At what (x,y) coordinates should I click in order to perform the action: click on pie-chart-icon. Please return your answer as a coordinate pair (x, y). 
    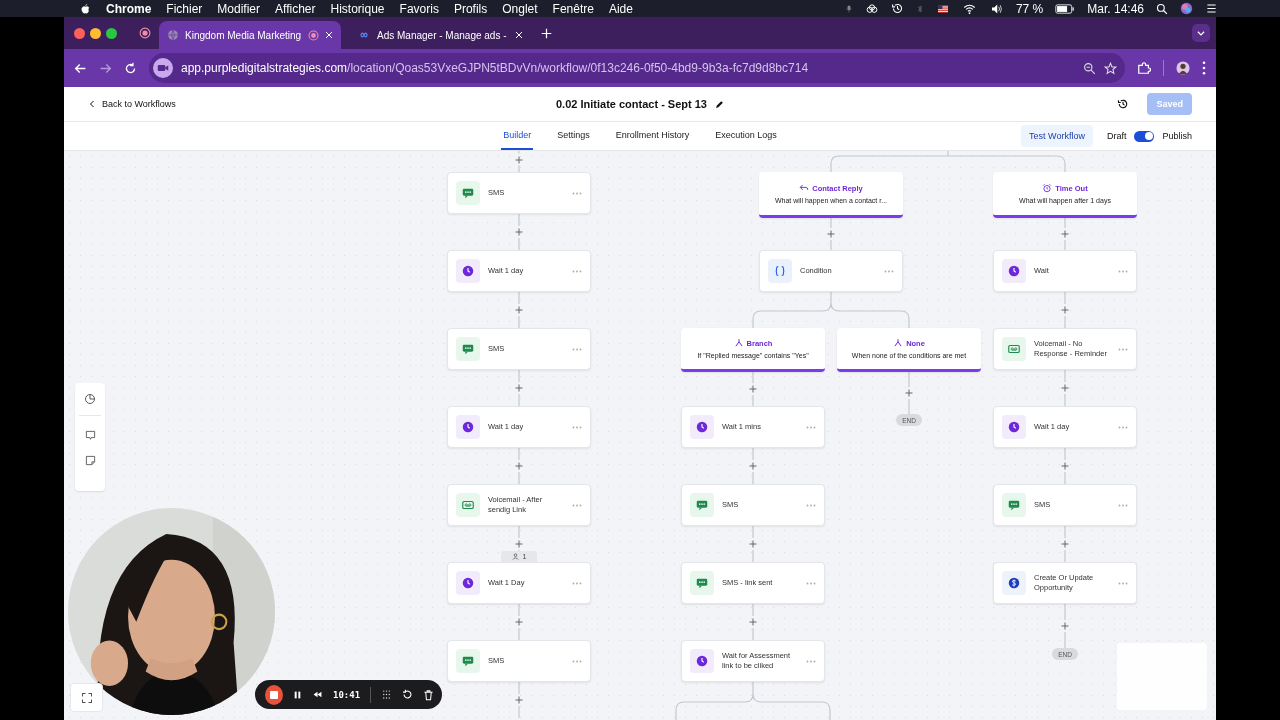
    Looking at the image, I should click on (90, 399).